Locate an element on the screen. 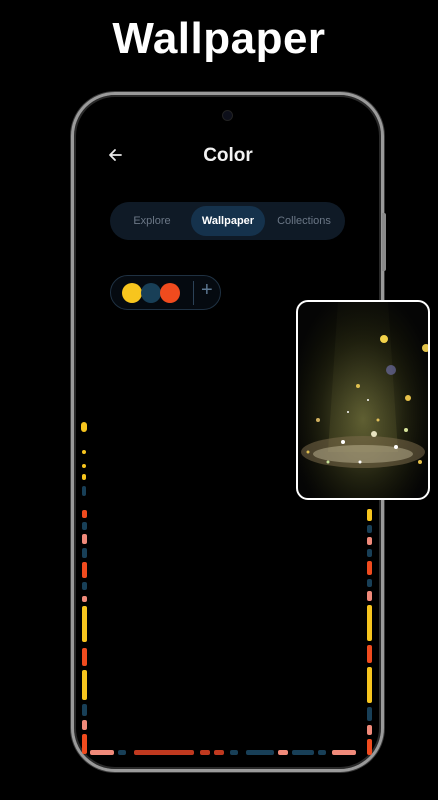 The image size is (438, 800). wallpaper-preview-image is located at coordinates (363, 400).